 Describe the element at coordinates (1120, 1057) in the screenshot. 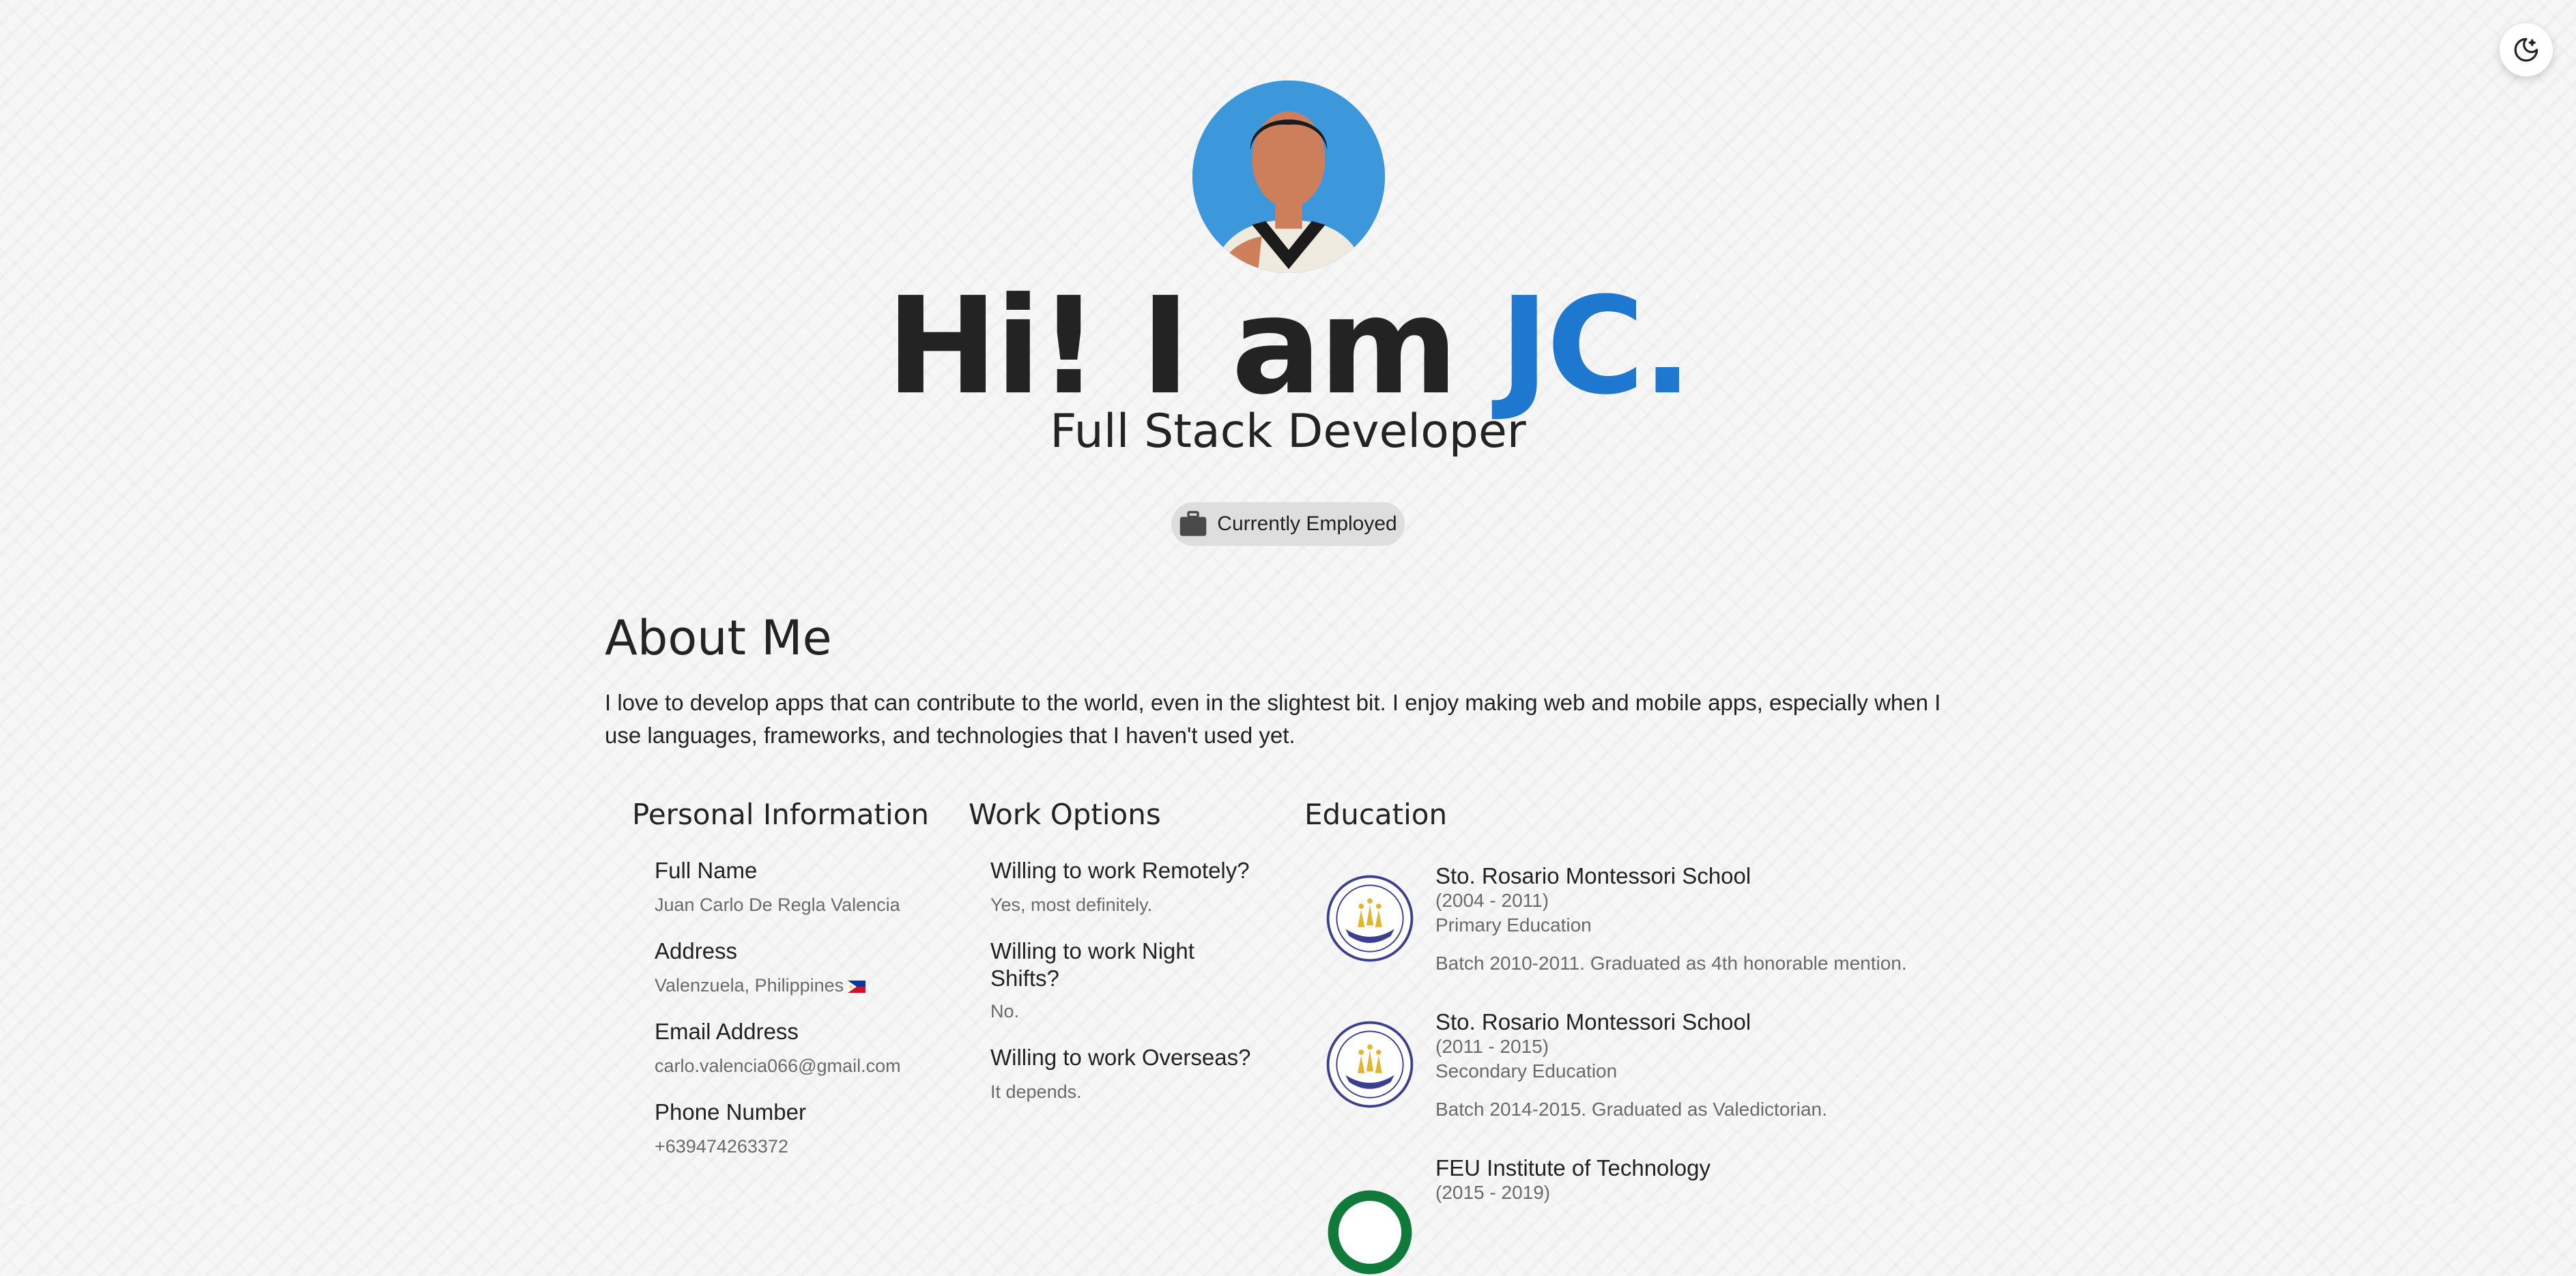

I see `overseas-label: Willing to work Overseas?` at that location.